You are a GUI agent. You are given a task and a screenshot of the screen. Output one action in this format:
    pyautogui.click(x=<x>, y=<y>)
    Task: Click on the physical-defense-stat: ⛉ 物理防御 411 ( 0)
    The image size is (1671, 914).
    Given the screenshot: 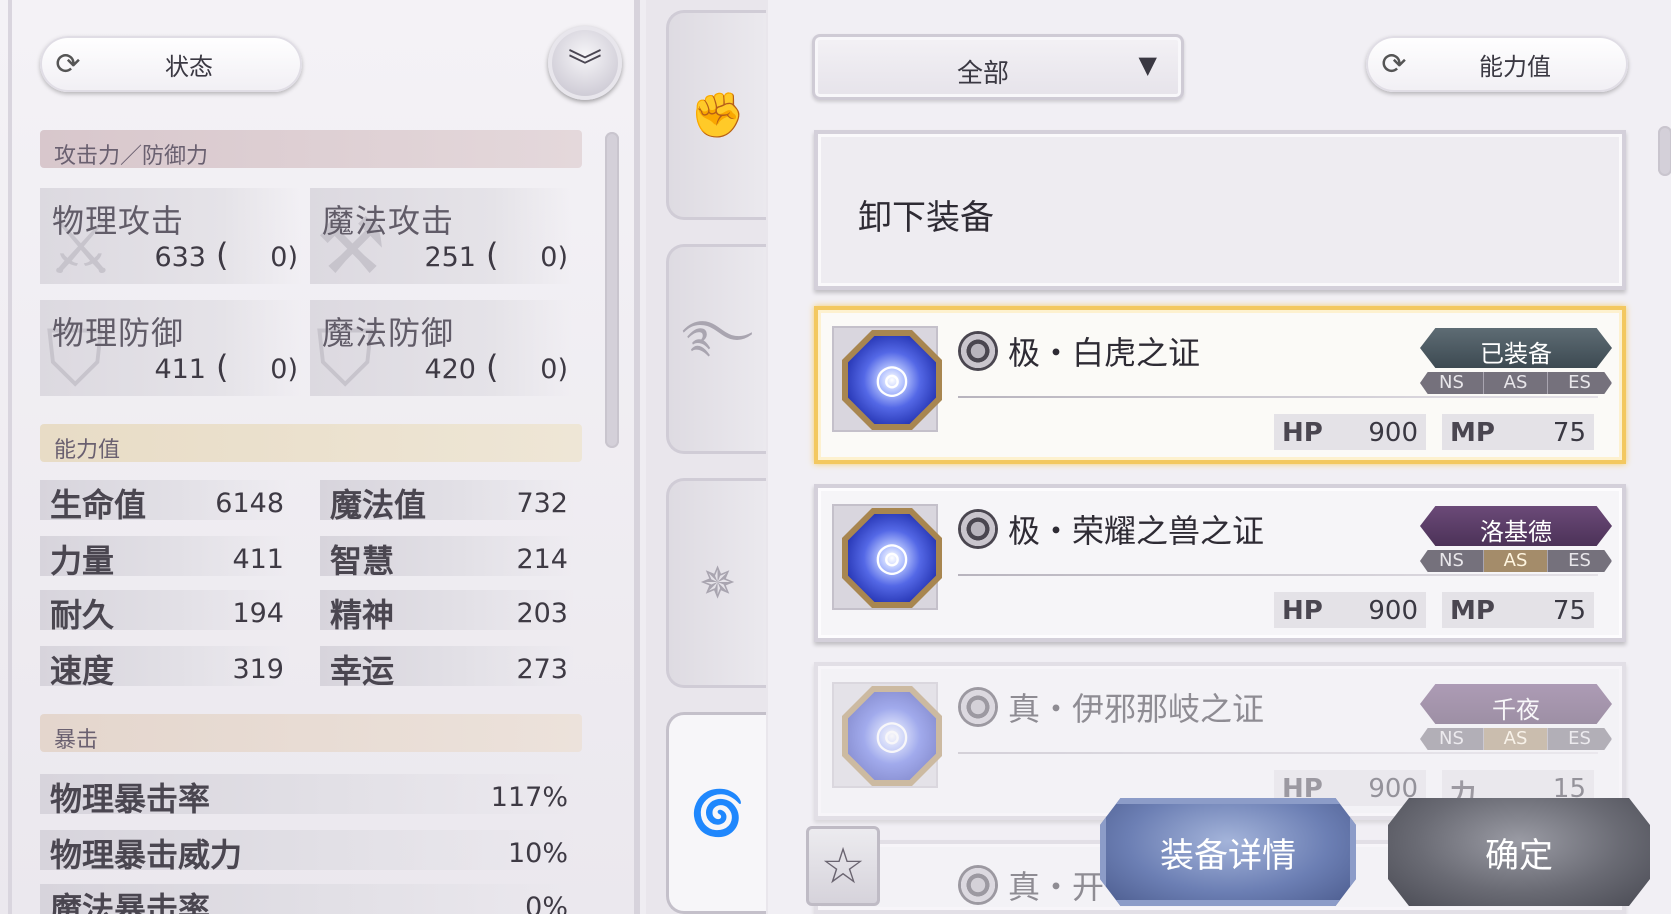 What is the action you would take?
    pyautogui.click(x=171, y=348)
    